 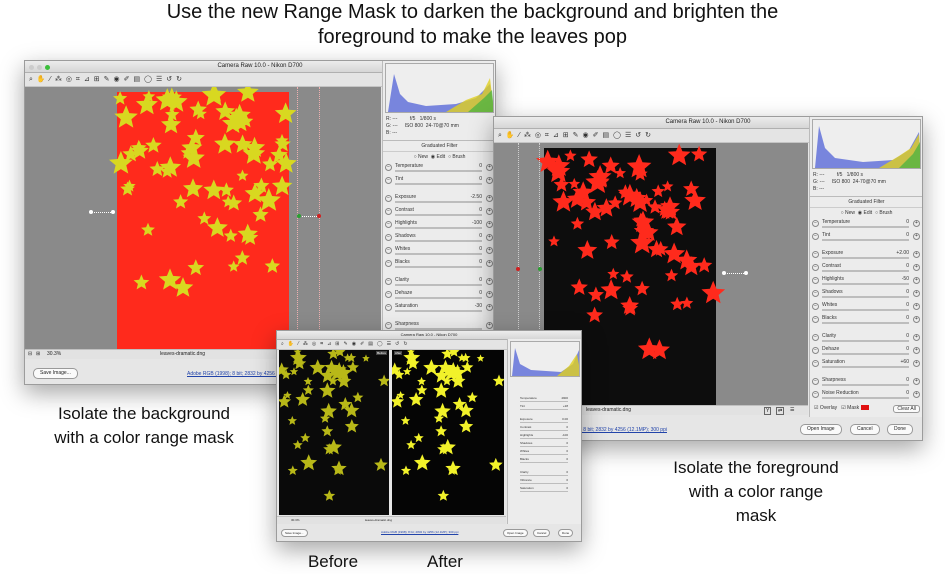 What do you see at coordinates (439, 282) in the screenshot?
I see `slider-clarity: −Clarity 0 +` at bounding box center [439, 282].